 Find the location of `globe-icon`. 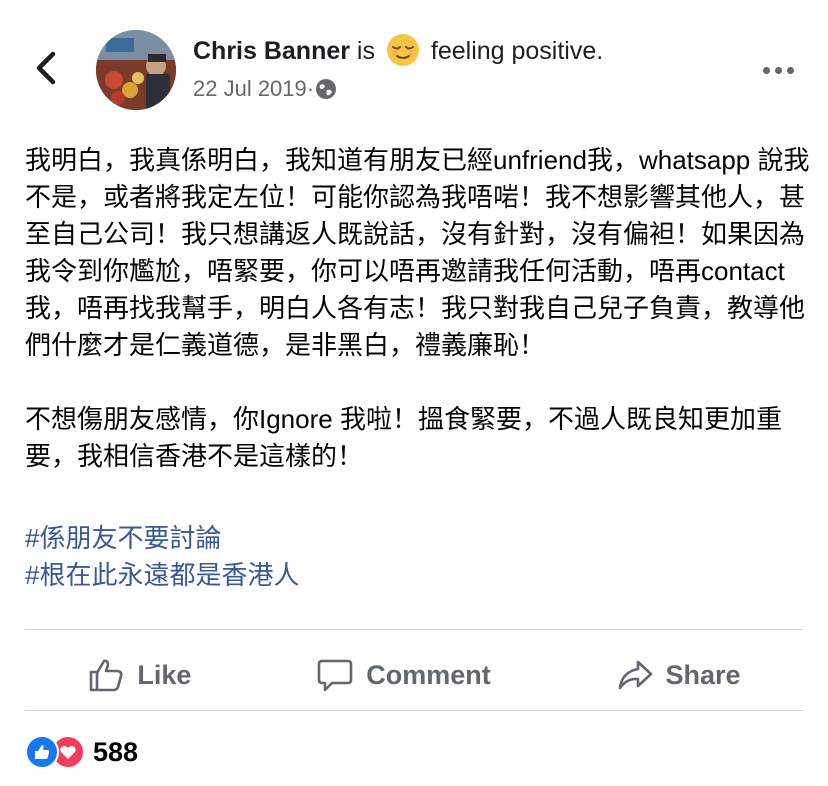

globe-icon is located at coordinates (326, 89).